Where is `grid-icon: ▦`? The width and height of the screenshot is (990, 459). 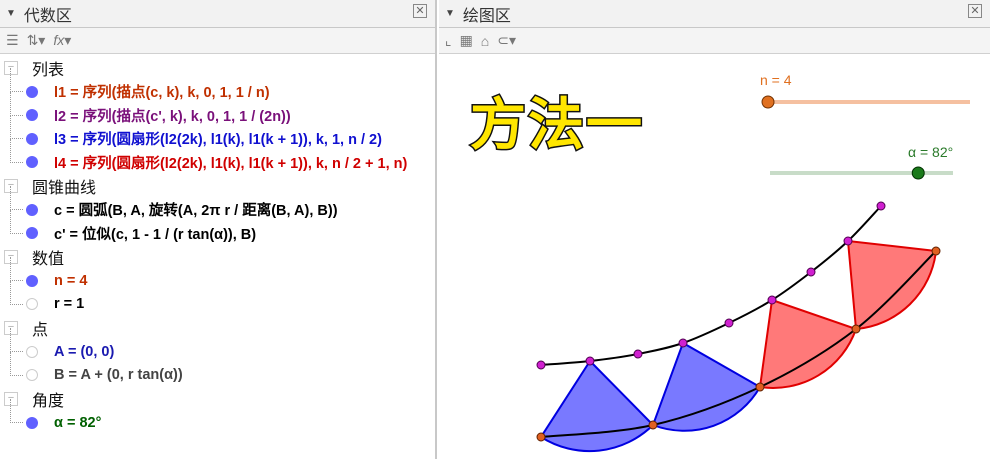
grid-icon: ▦ is located at coordinates (466, 40).